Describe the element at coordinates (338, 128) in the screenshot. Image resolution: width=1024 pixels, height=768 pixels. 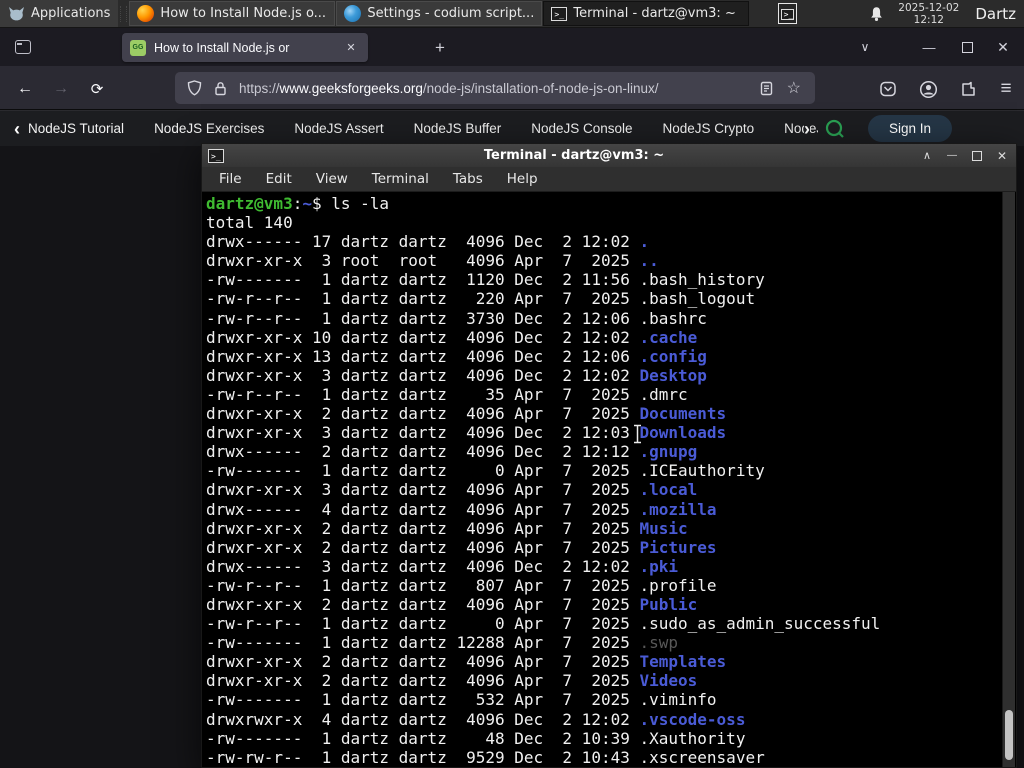
I see `site-nav-item: NodeJS Assert` at that location.